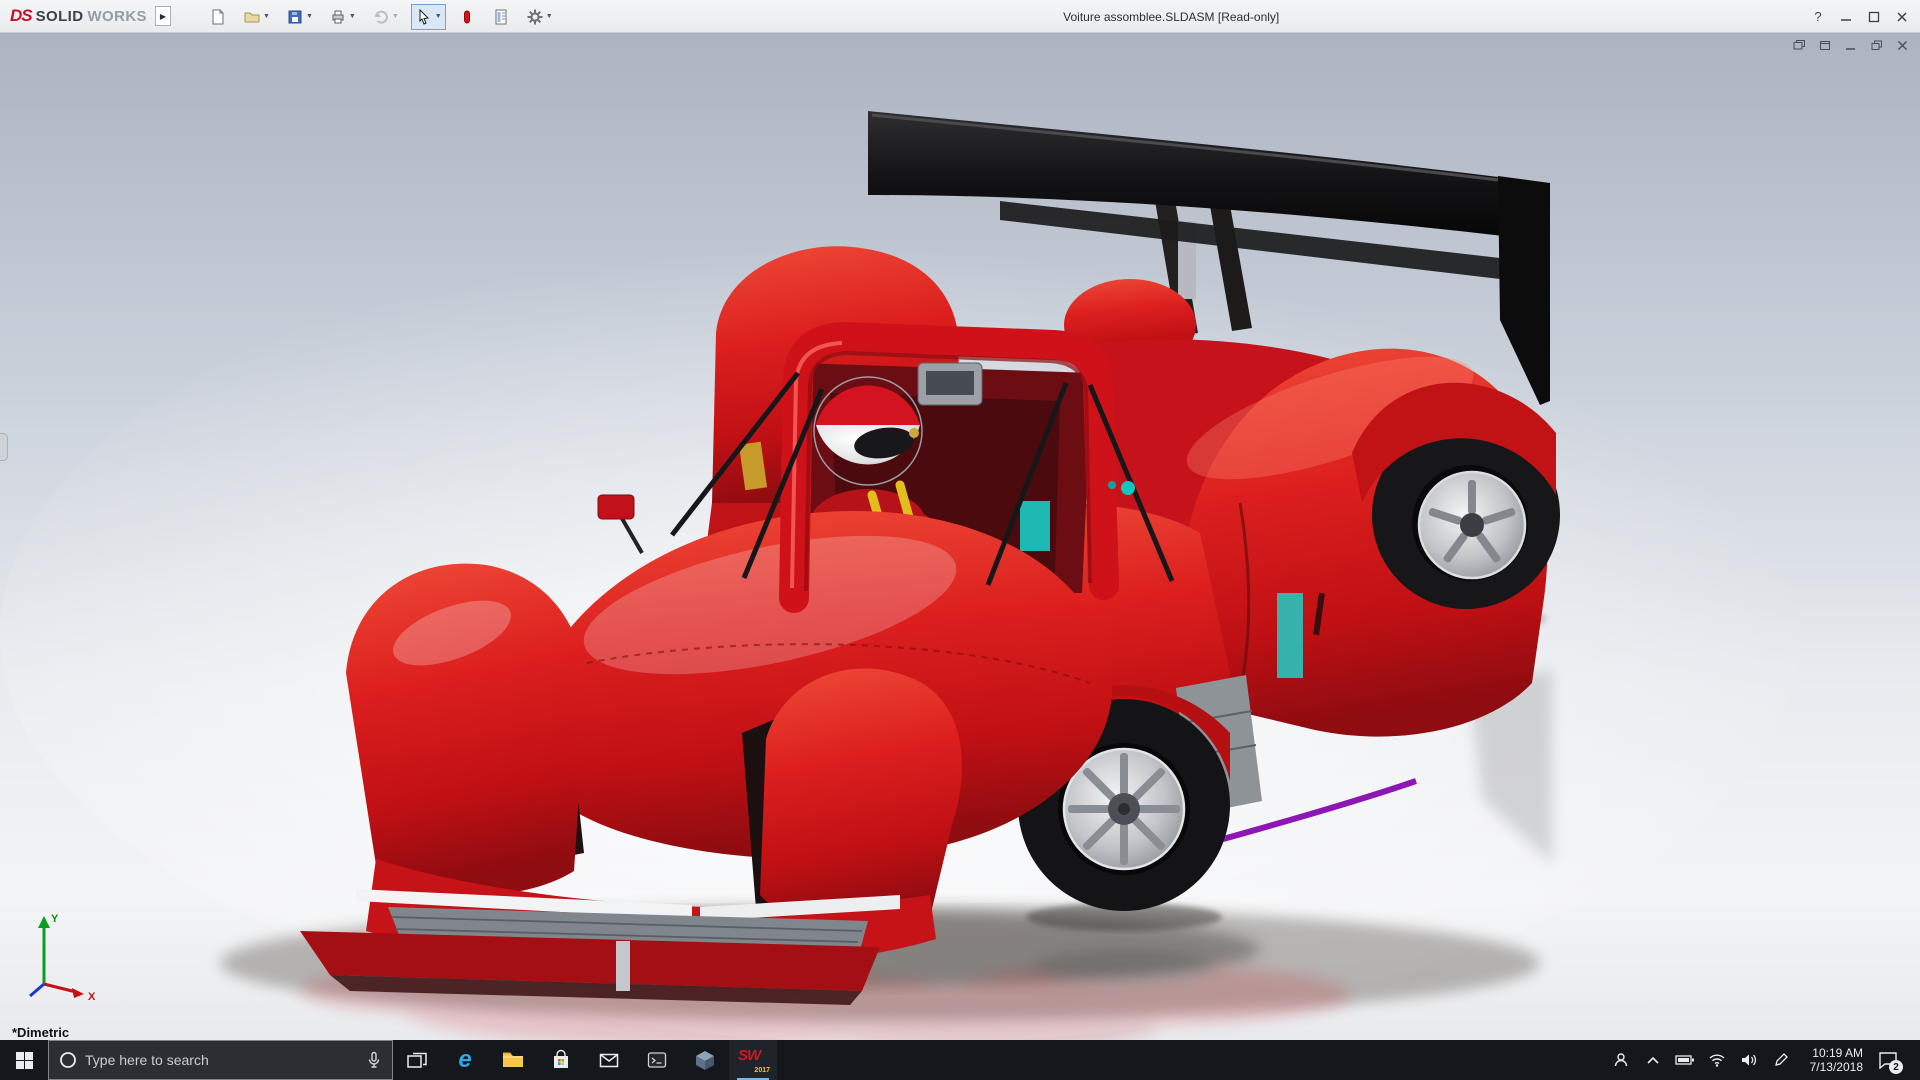 This screenshot has width=1920, height=1080. Describe the element at coordinates (1749, 1060) in the screenshot. I see `volume-button` at that location.